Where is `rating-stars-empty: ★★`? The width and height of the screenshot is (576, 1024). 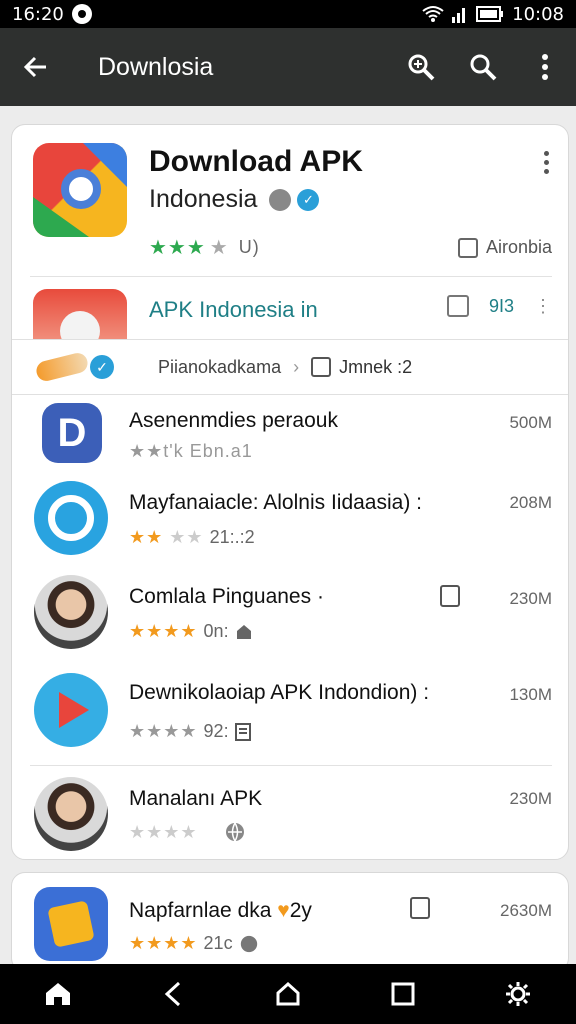
rating-stars-empty: ★★ is located at coordinates (186, 537).